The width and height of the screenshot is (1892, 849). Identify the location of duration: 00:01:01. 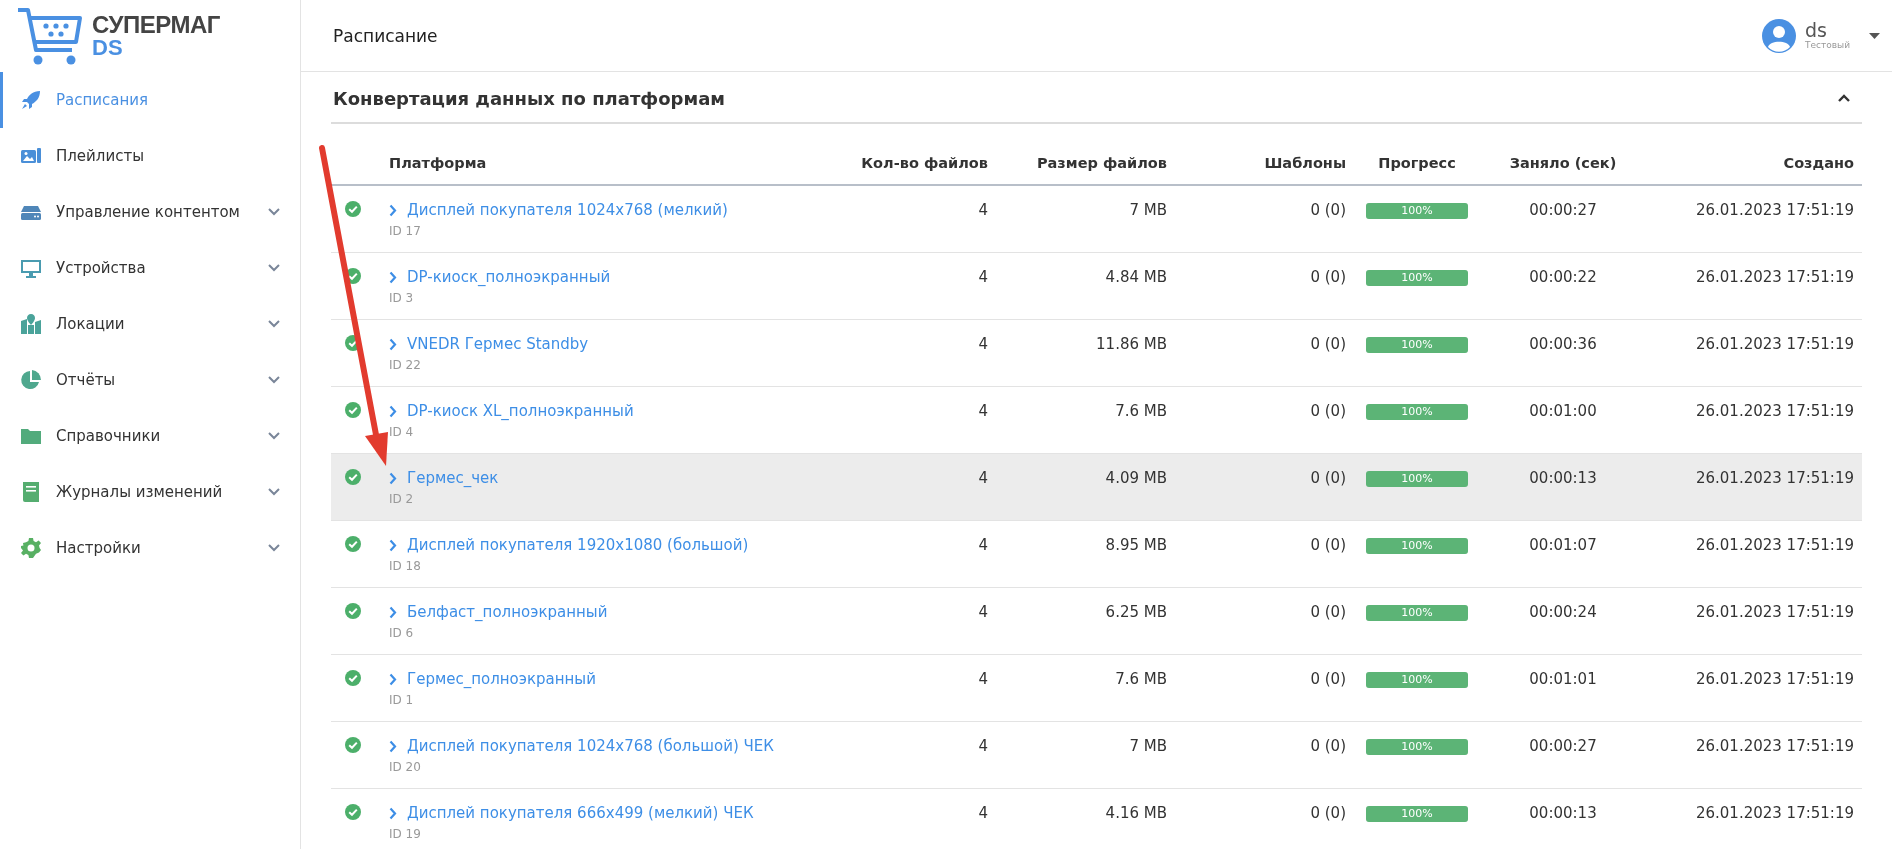
(1563, 679).